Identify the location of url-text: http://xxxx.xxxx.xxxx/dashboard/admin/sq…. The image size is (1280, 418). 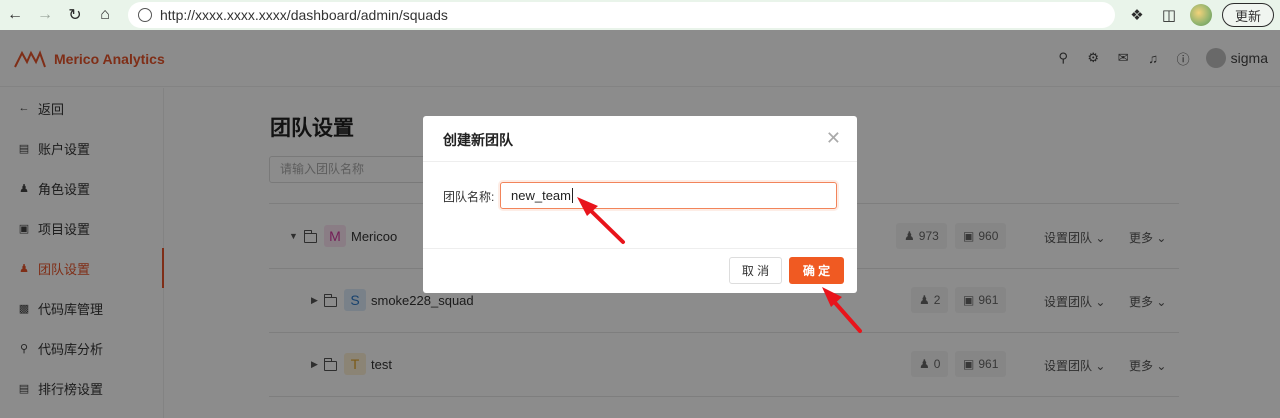
(304, 15).